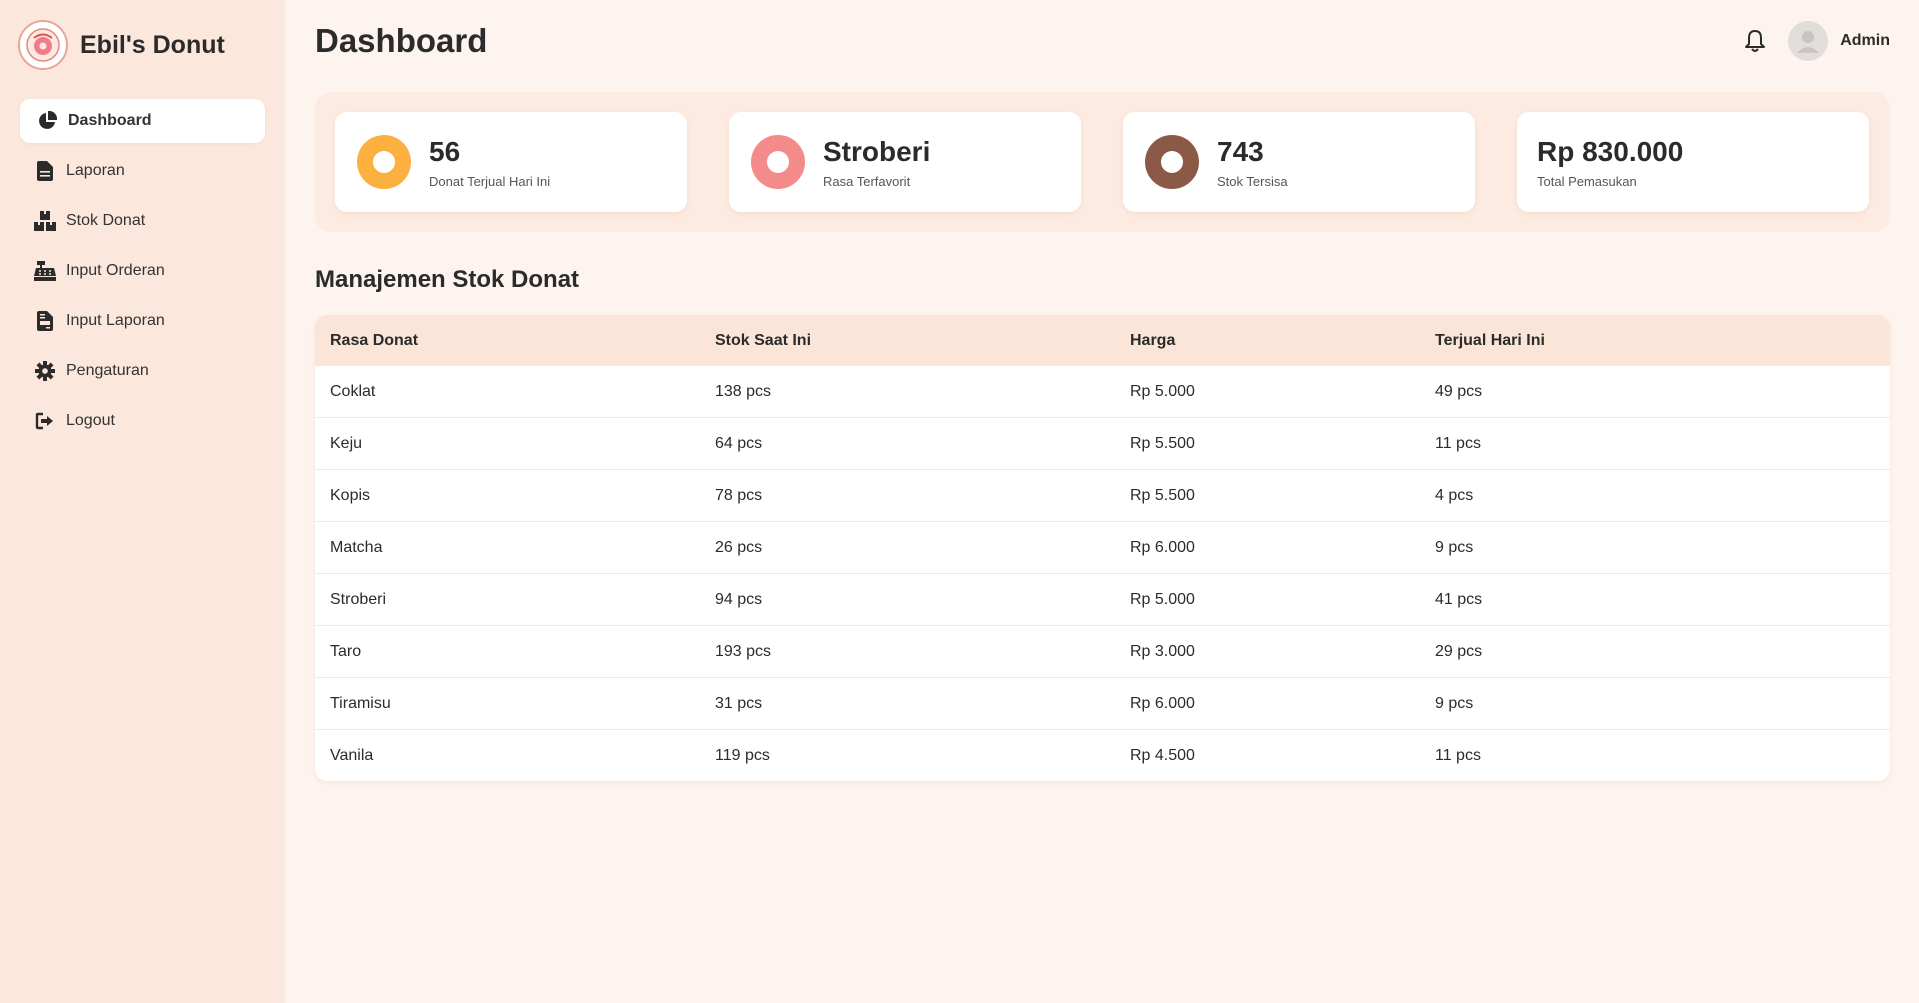  What do you see at coordinates (907, 443) in the screenshot?
I see `table-cell: 64 pcs` at bounding box center [907, 443].